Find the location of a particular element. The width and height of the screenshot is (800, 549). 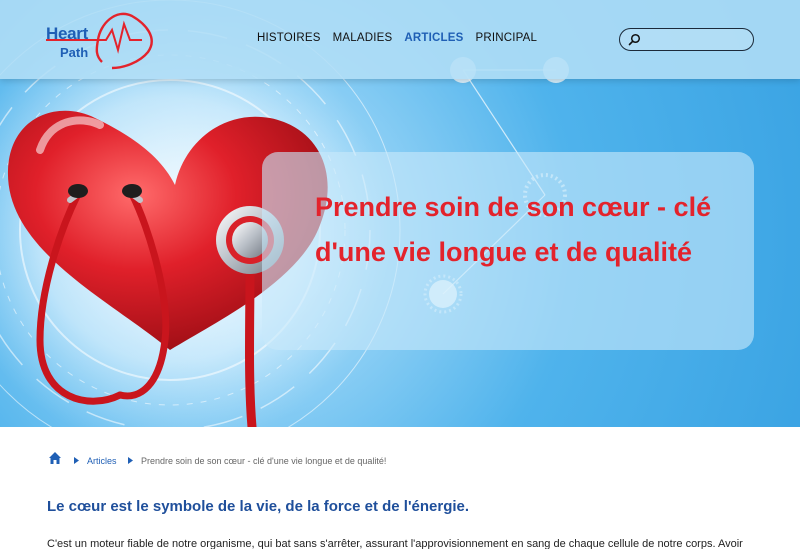

main-nav: HISTOIRES MALADIES ARTICLES PRINCIPAL is located at coordinates (397, 38).